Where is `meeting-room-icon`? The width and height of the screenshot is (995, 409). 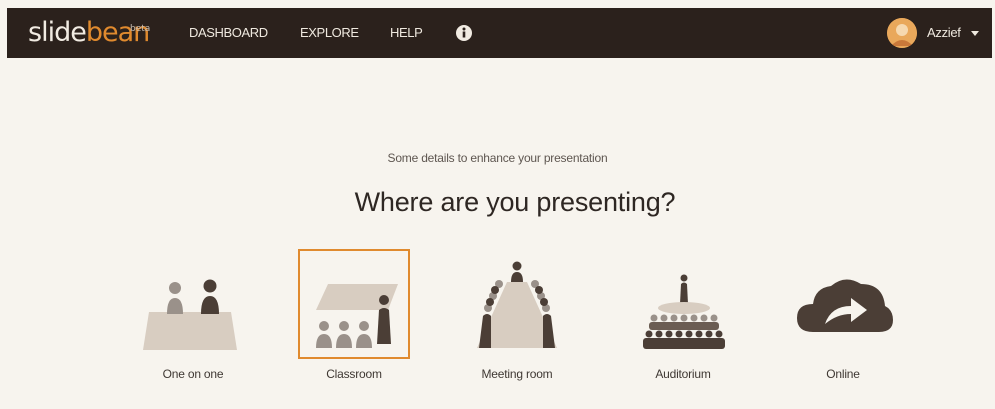 meeting-room-icon is located at coordinates (517, 304).